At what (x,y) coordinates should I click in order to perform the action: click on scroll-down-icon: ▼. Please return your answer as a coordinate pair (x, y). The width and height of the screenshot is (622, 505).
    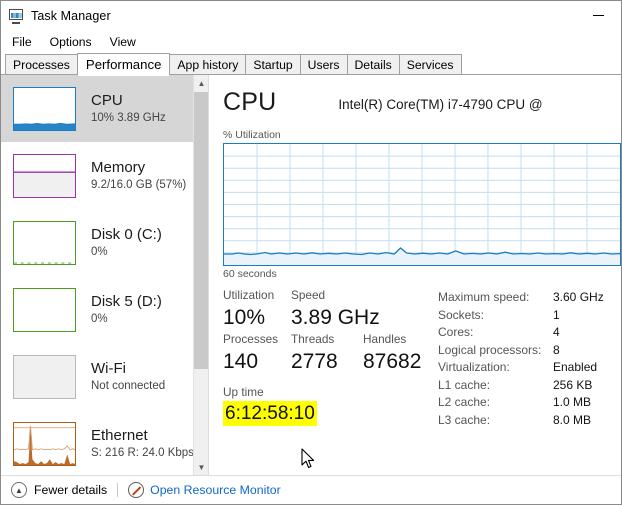
    Looking at the image, I should click on (201, 467).